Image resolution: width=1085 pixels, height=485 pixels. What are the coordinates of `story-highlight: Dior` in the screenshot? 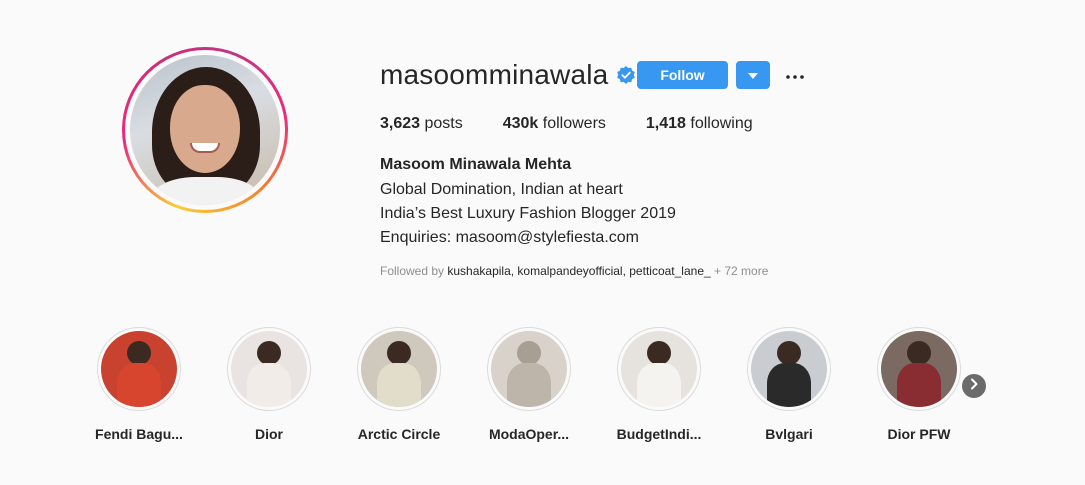 It's located at (269, 384).